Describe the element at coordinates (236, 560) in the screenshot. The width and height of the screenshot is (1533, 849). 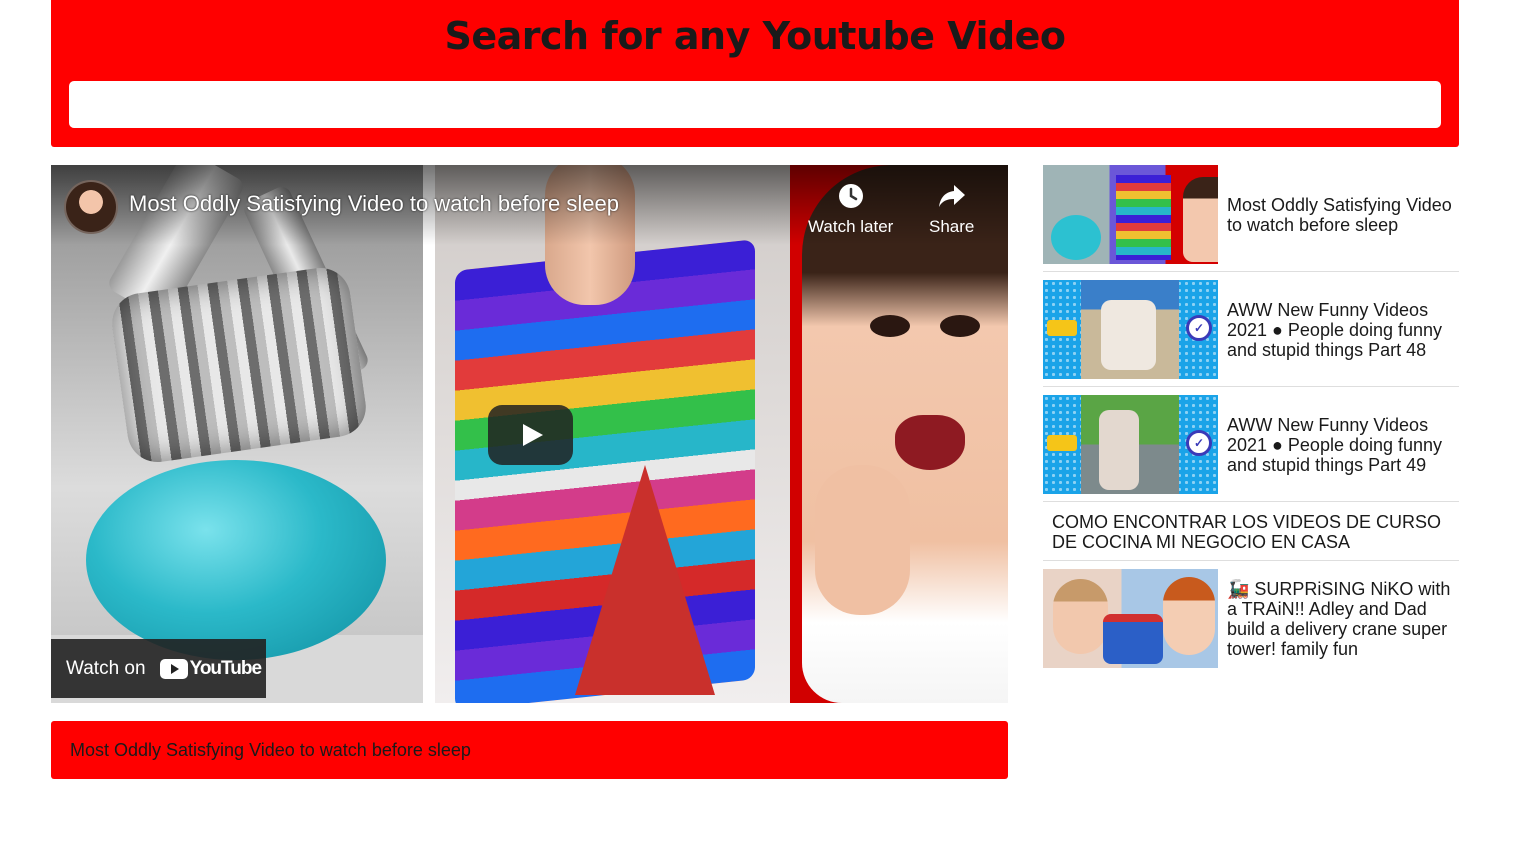
I see `slime-blob-graphic` at that location.